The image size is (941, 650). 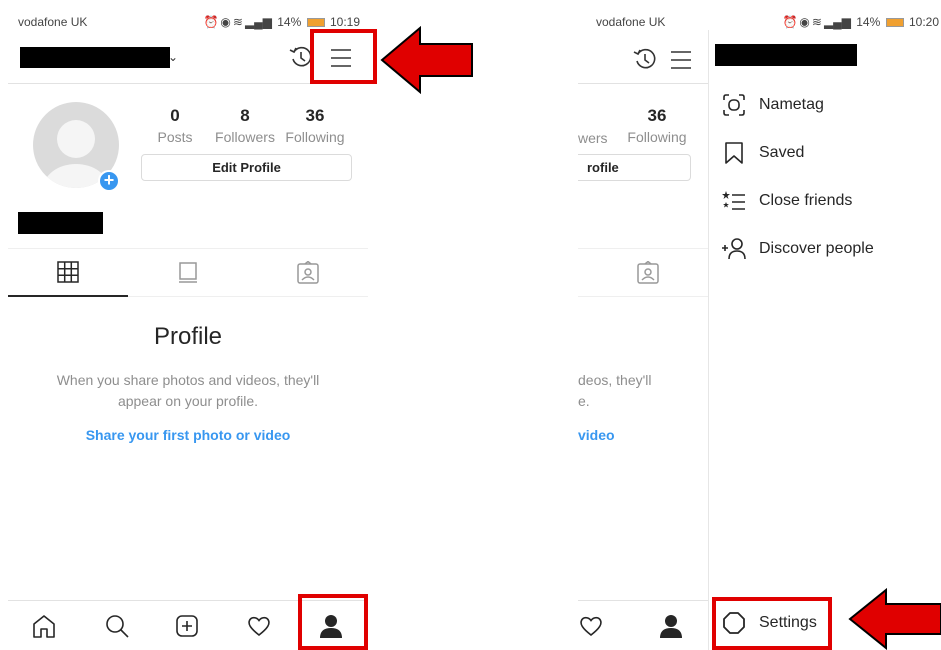 What do you see at coordinates (645, 61) in the screenshot?
I see `archive-history-icon` at bounding box center [645, 61].